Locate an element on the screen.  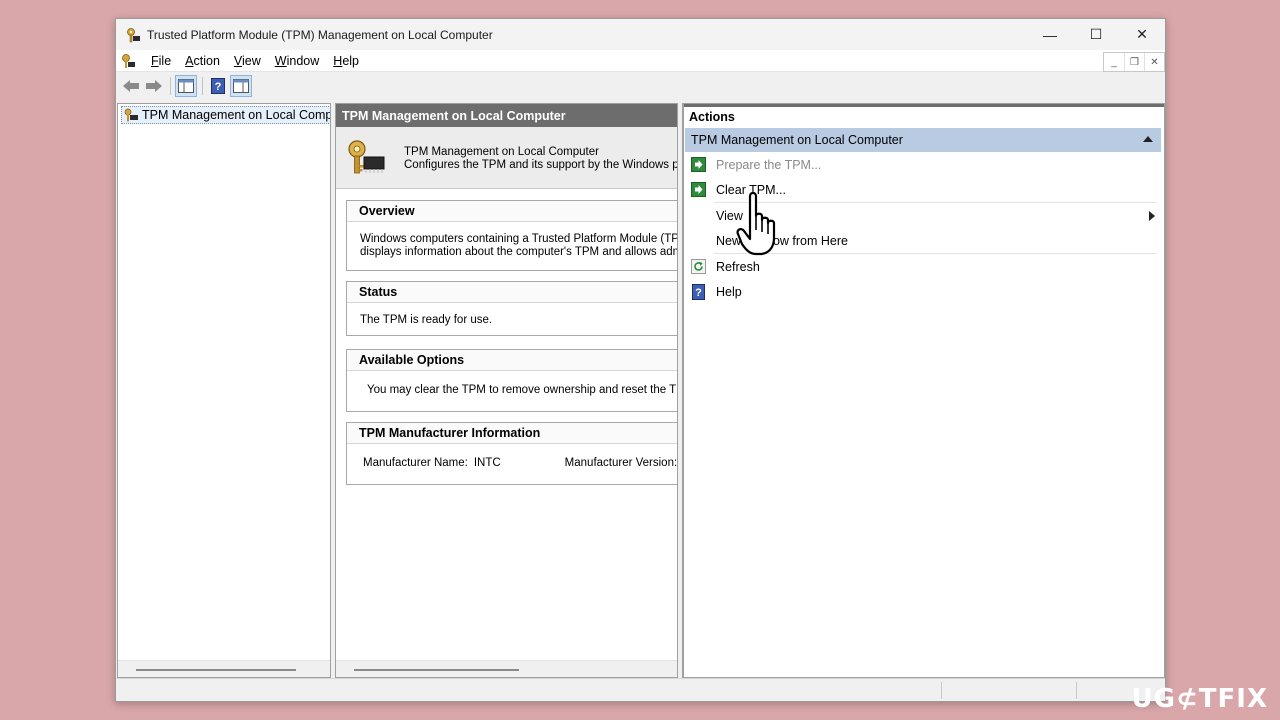
maximize-button: ☐ is located at coordinates (1096, 34).